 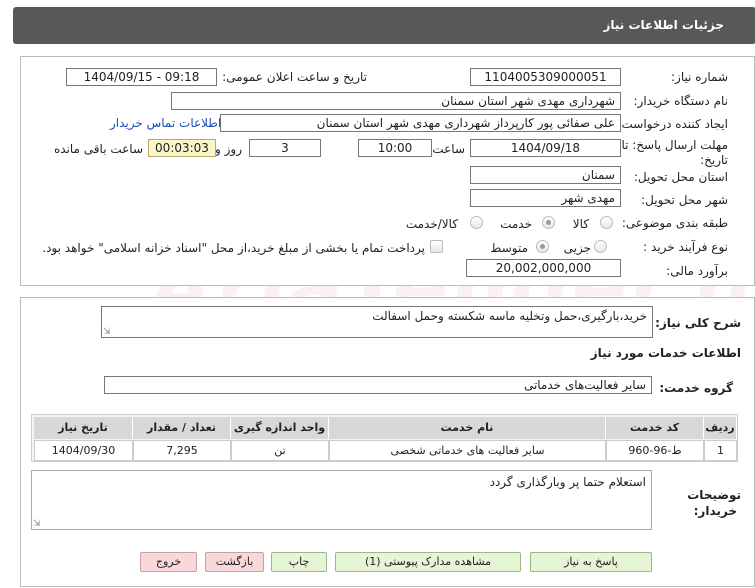 What do you see at coordinates (699, 77) in the screenshot?
I see `need-number-label: شماره نیاز:` at bounding box center [699, 77].